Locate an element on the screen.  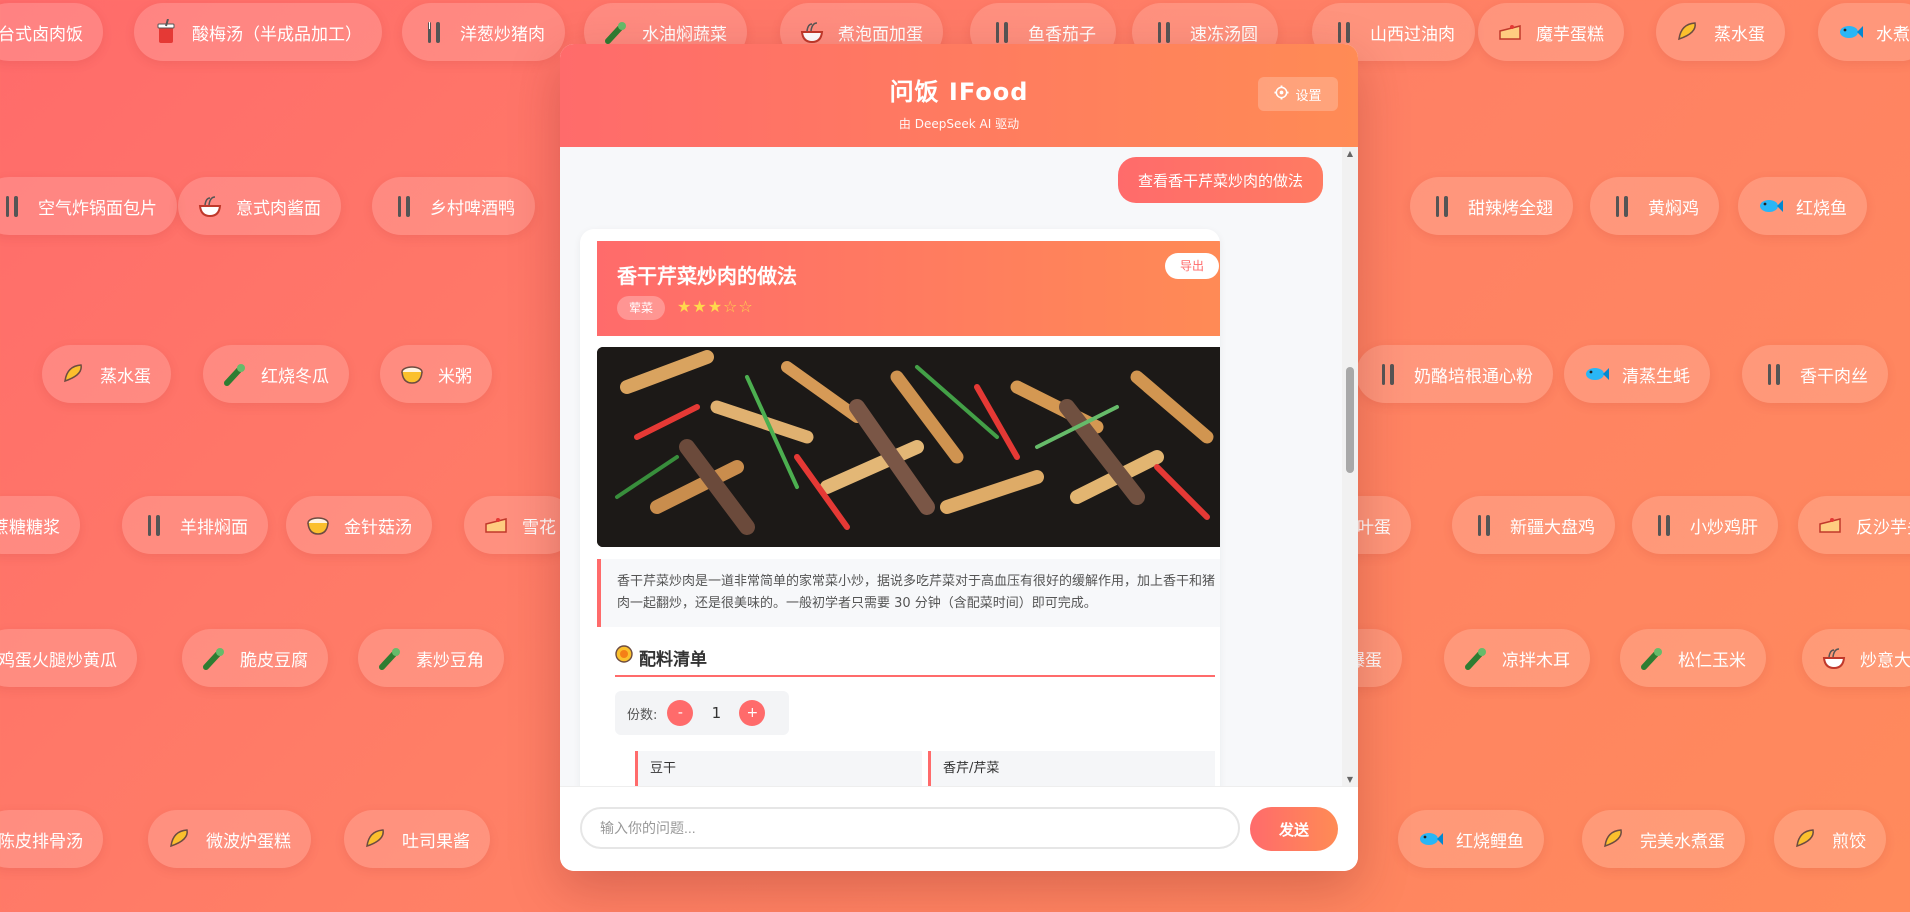
background-chip: 水煮 is located at coordinates (1864, 32).